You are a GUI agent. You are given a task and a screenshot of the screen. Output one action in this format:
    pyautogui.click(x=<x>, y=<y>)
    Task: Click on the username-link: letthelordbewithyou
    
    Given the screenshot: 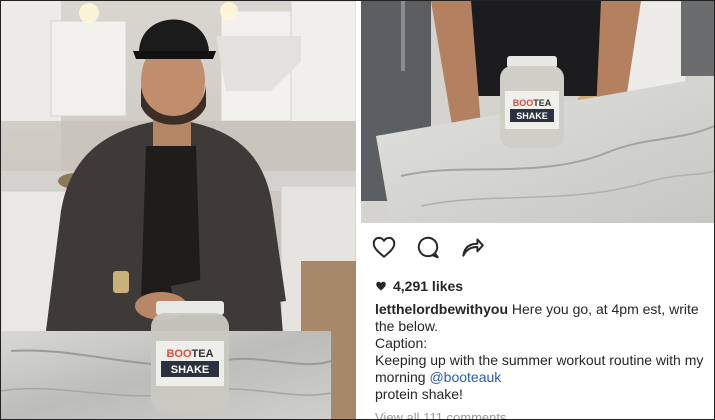 What is the action you would take?
    pyautogui.click(x=441, y=309)
    